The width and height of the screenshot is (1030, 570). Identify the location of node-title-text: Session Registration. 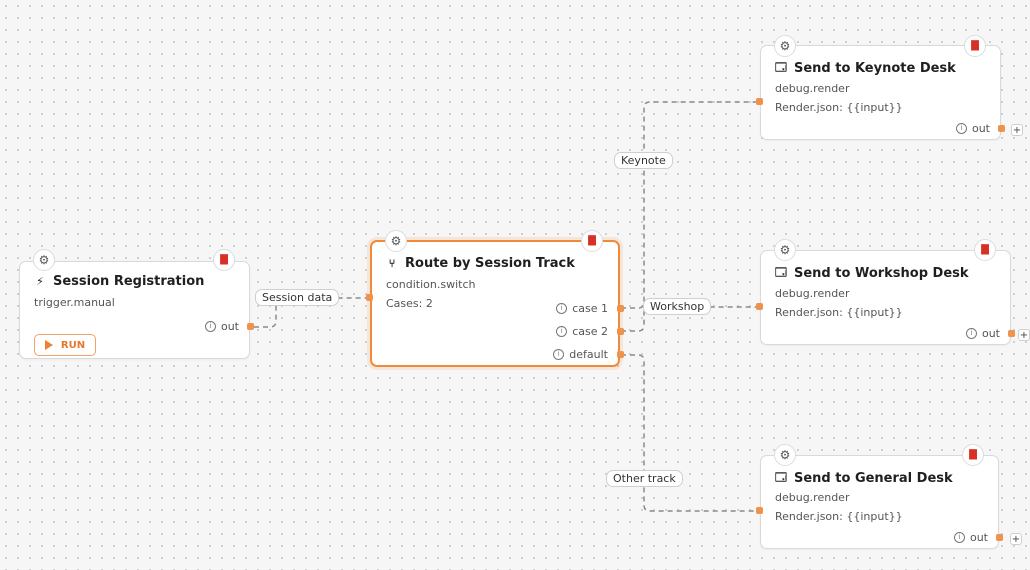
(129, 281).